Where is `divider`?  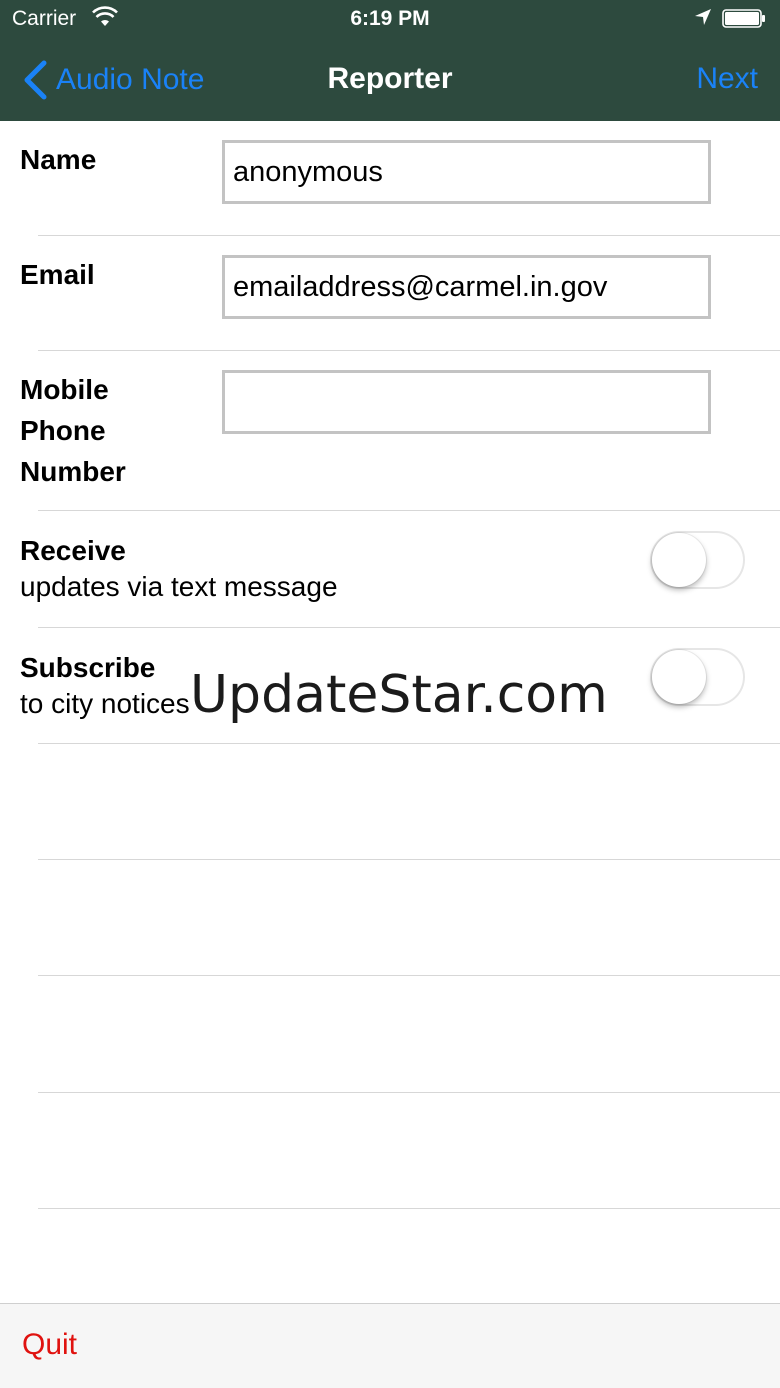 divider is located at coordinates (409, 1208).